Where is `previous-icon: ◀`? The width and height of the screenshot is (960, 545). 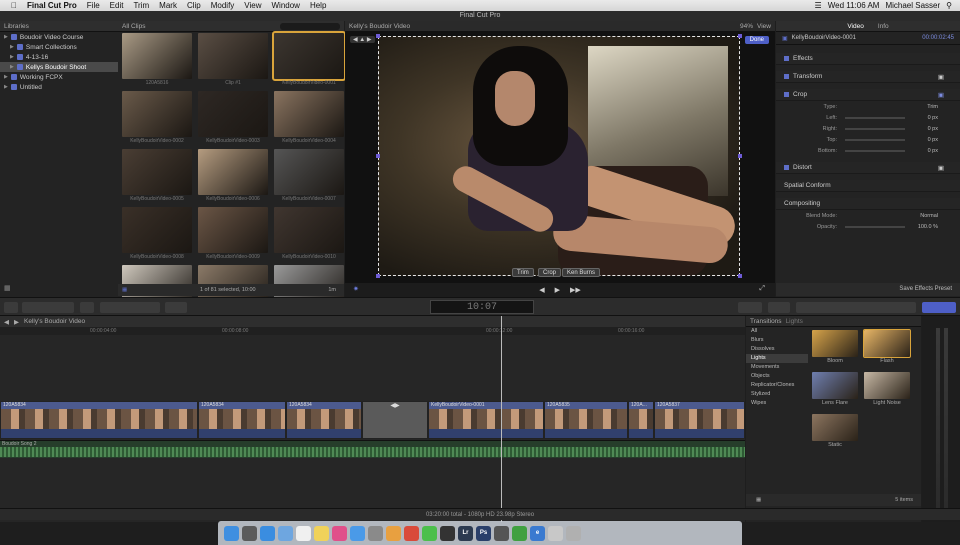 previous-icon: ◀ is located at coordinates (541, 290).